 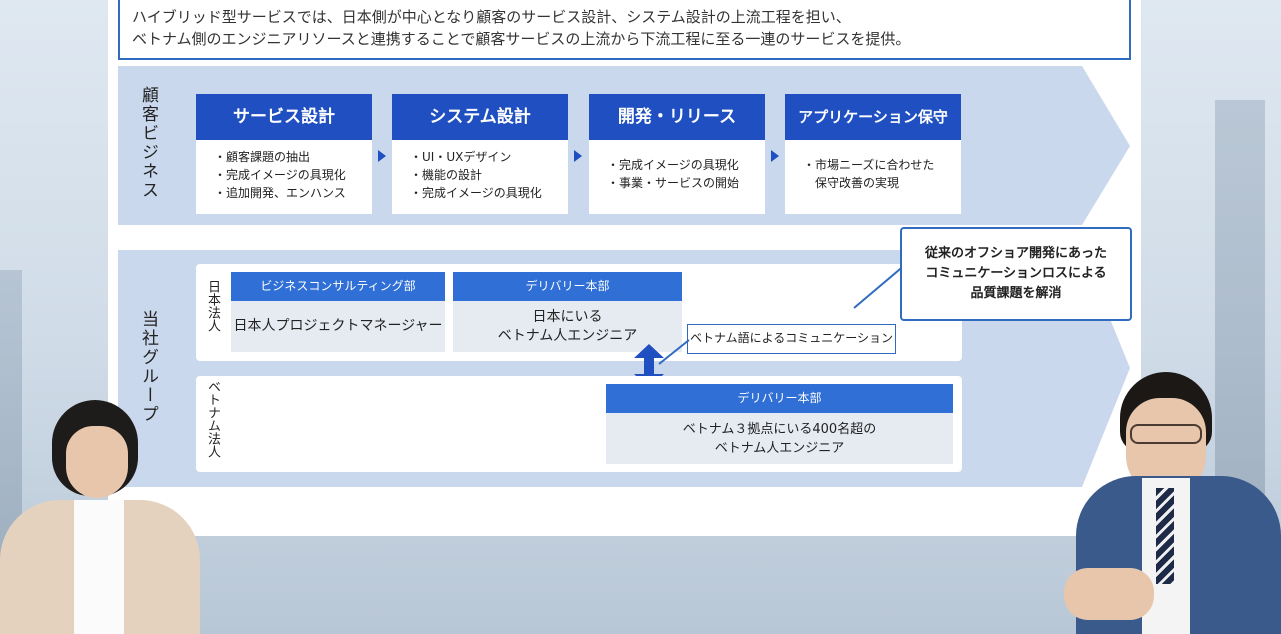 I want to click on presenter-blouse, so click(x=99, y=567).